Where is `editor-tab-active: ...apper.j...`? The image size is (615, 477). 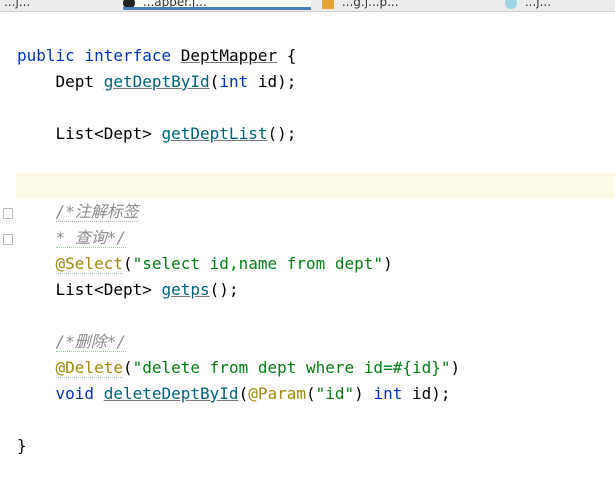 editor-tab-active: ...apper.j... is located at coordinates (217, 5).